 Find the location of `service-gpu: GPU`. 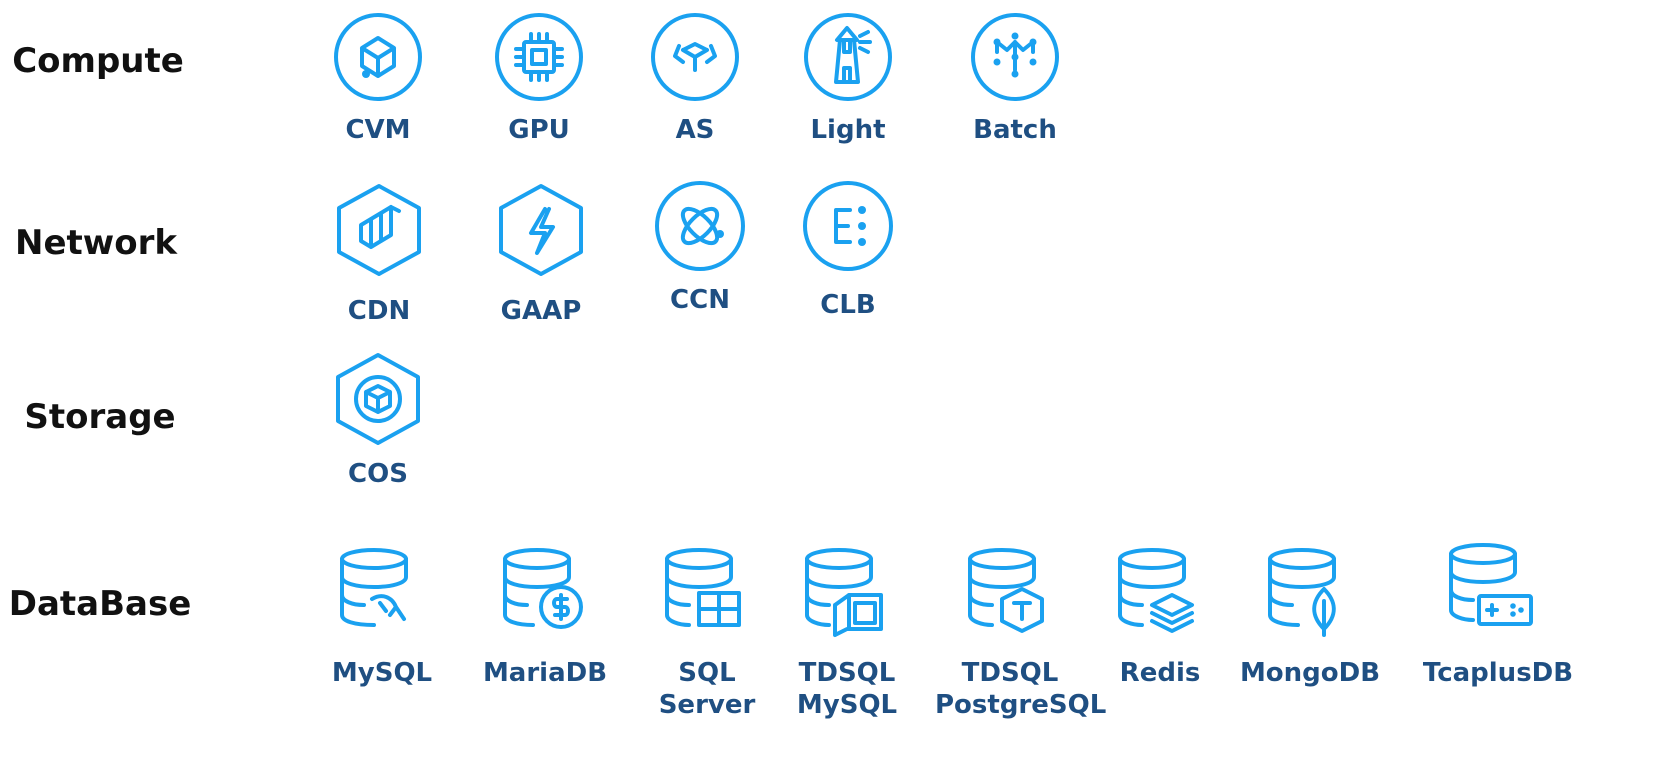

service-gpu: GPU is located at coordinates (539, 82).